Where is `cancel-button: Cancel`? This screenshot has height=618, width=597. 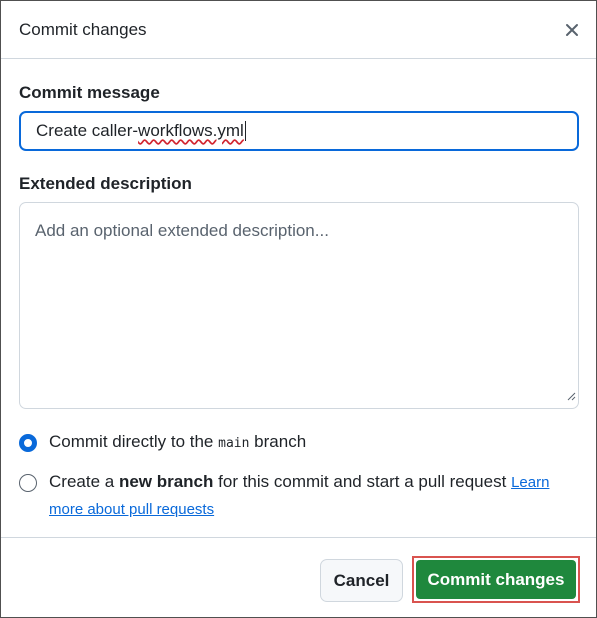
cancel-button: Cancel is located at coordinates (361, 580).